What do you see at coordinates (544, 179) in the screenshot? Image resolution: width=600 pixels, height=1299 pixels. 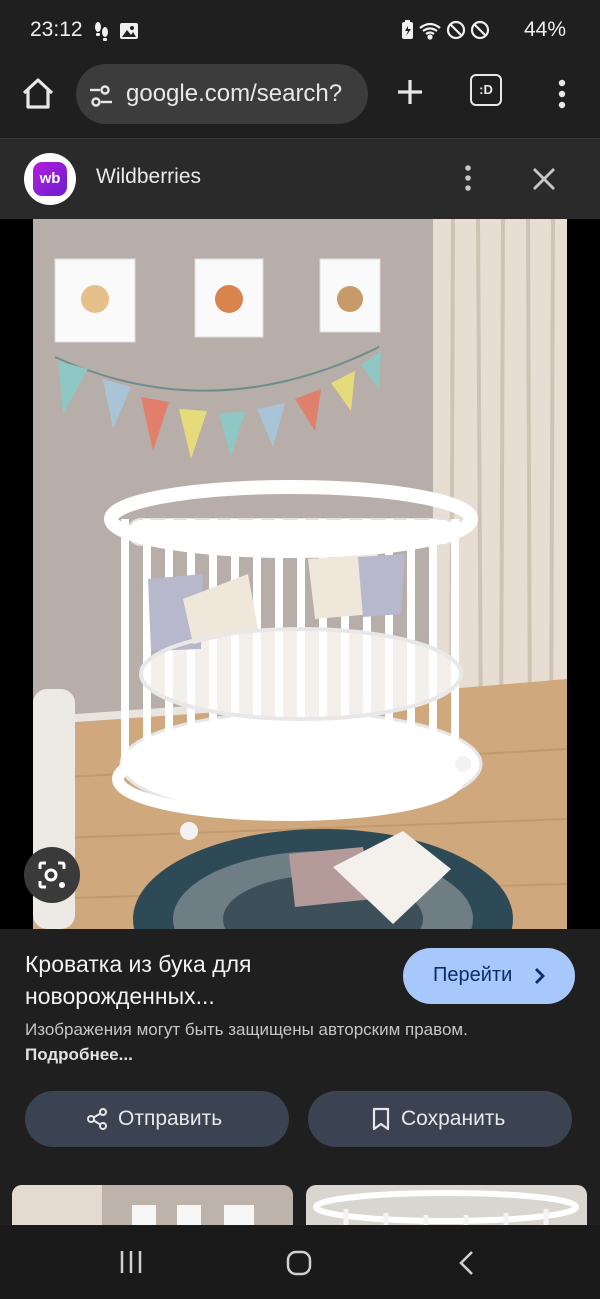 I see `close-icon` at bounding box center [544, 179].